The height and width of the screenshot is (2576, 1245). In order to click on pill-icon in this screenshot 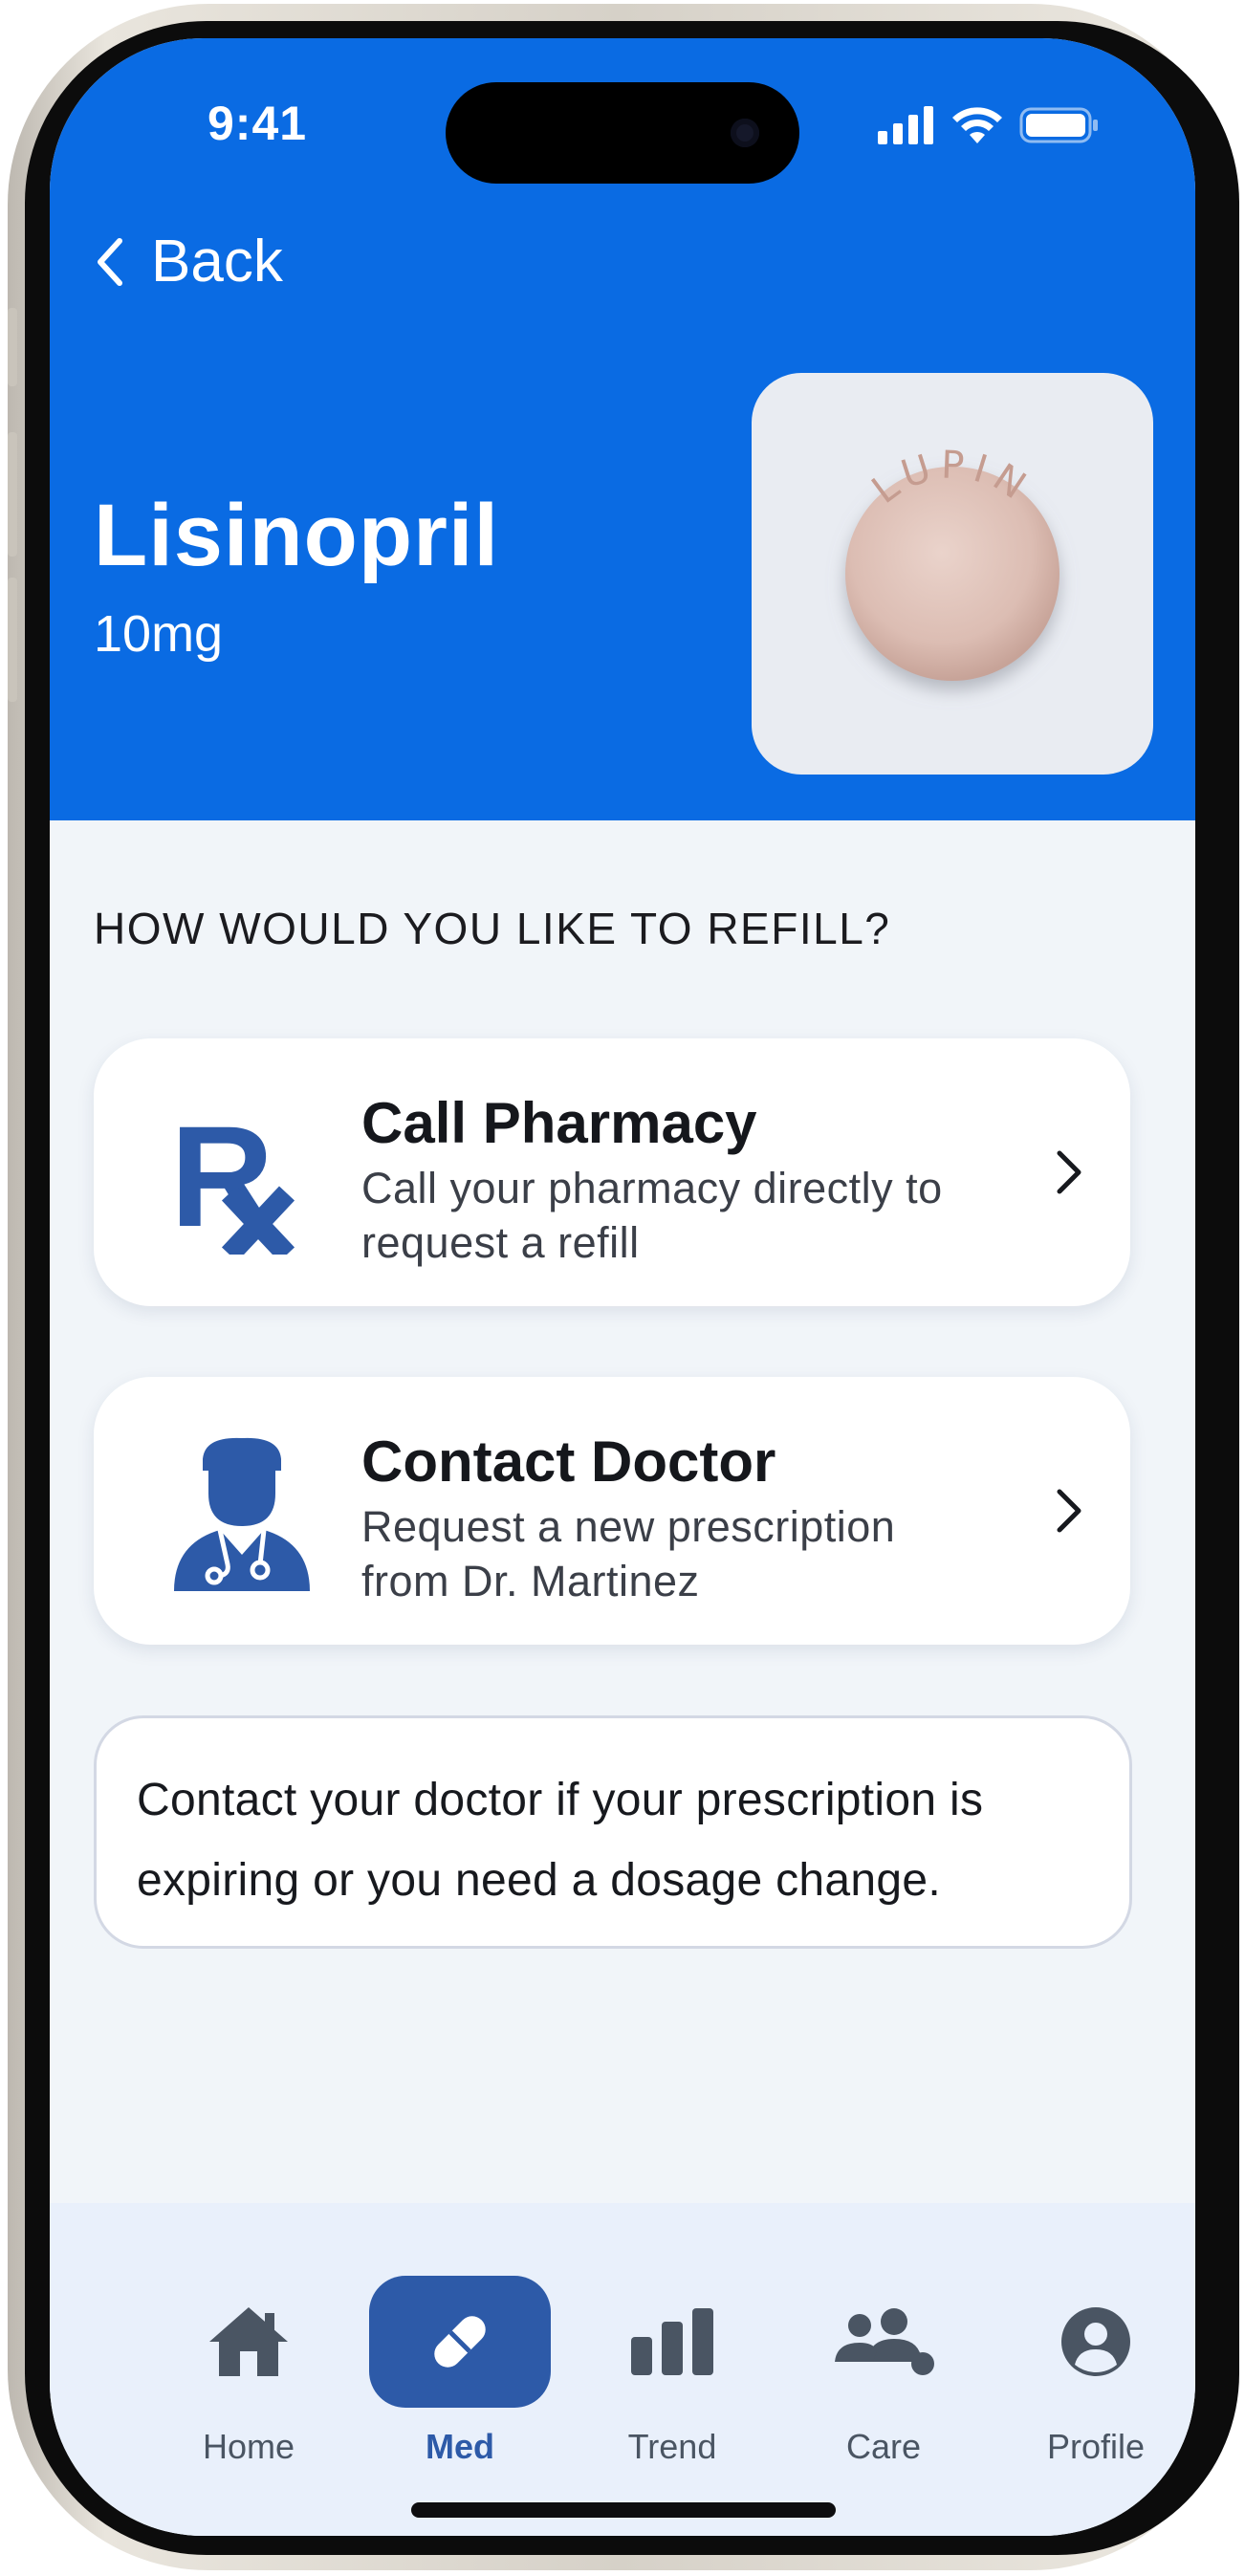, I will do `click(460, 2342)`.